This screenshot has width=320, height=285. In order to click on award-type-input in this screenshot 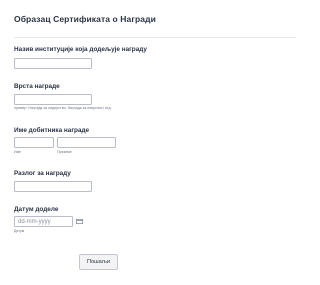, I will do `click(53, 99)`.